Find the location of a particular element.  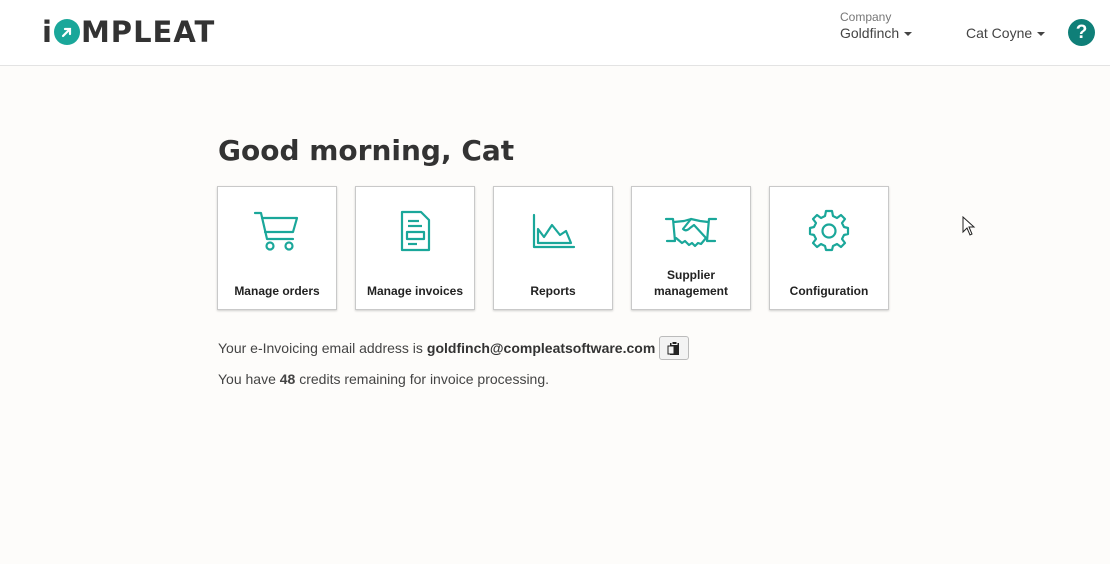

logo-text-start: i is located at coordinates (47, 32).